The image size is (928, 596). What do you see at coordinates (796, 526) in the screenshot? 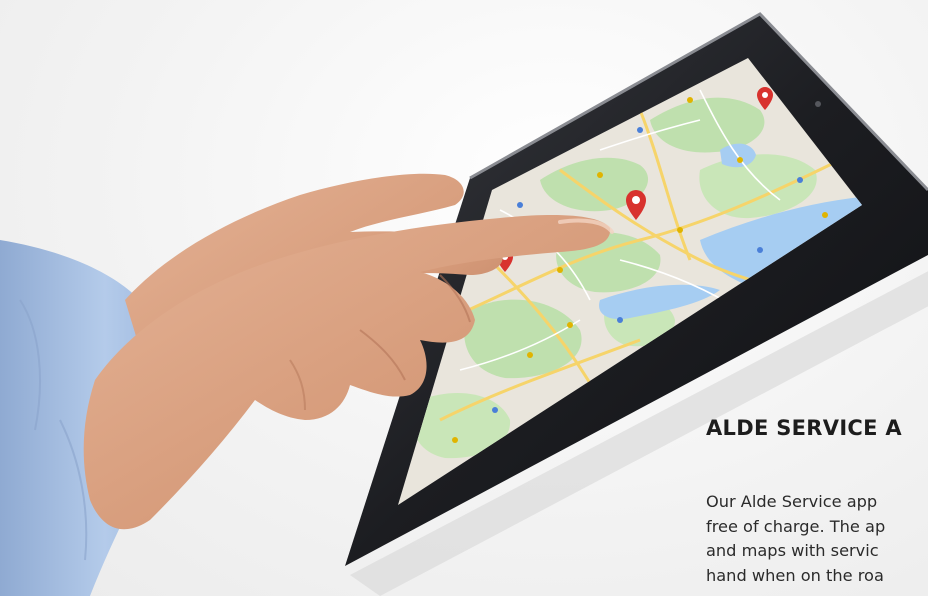
I see `body-line: free of charge. The ap` at bounding box center [796, 526].